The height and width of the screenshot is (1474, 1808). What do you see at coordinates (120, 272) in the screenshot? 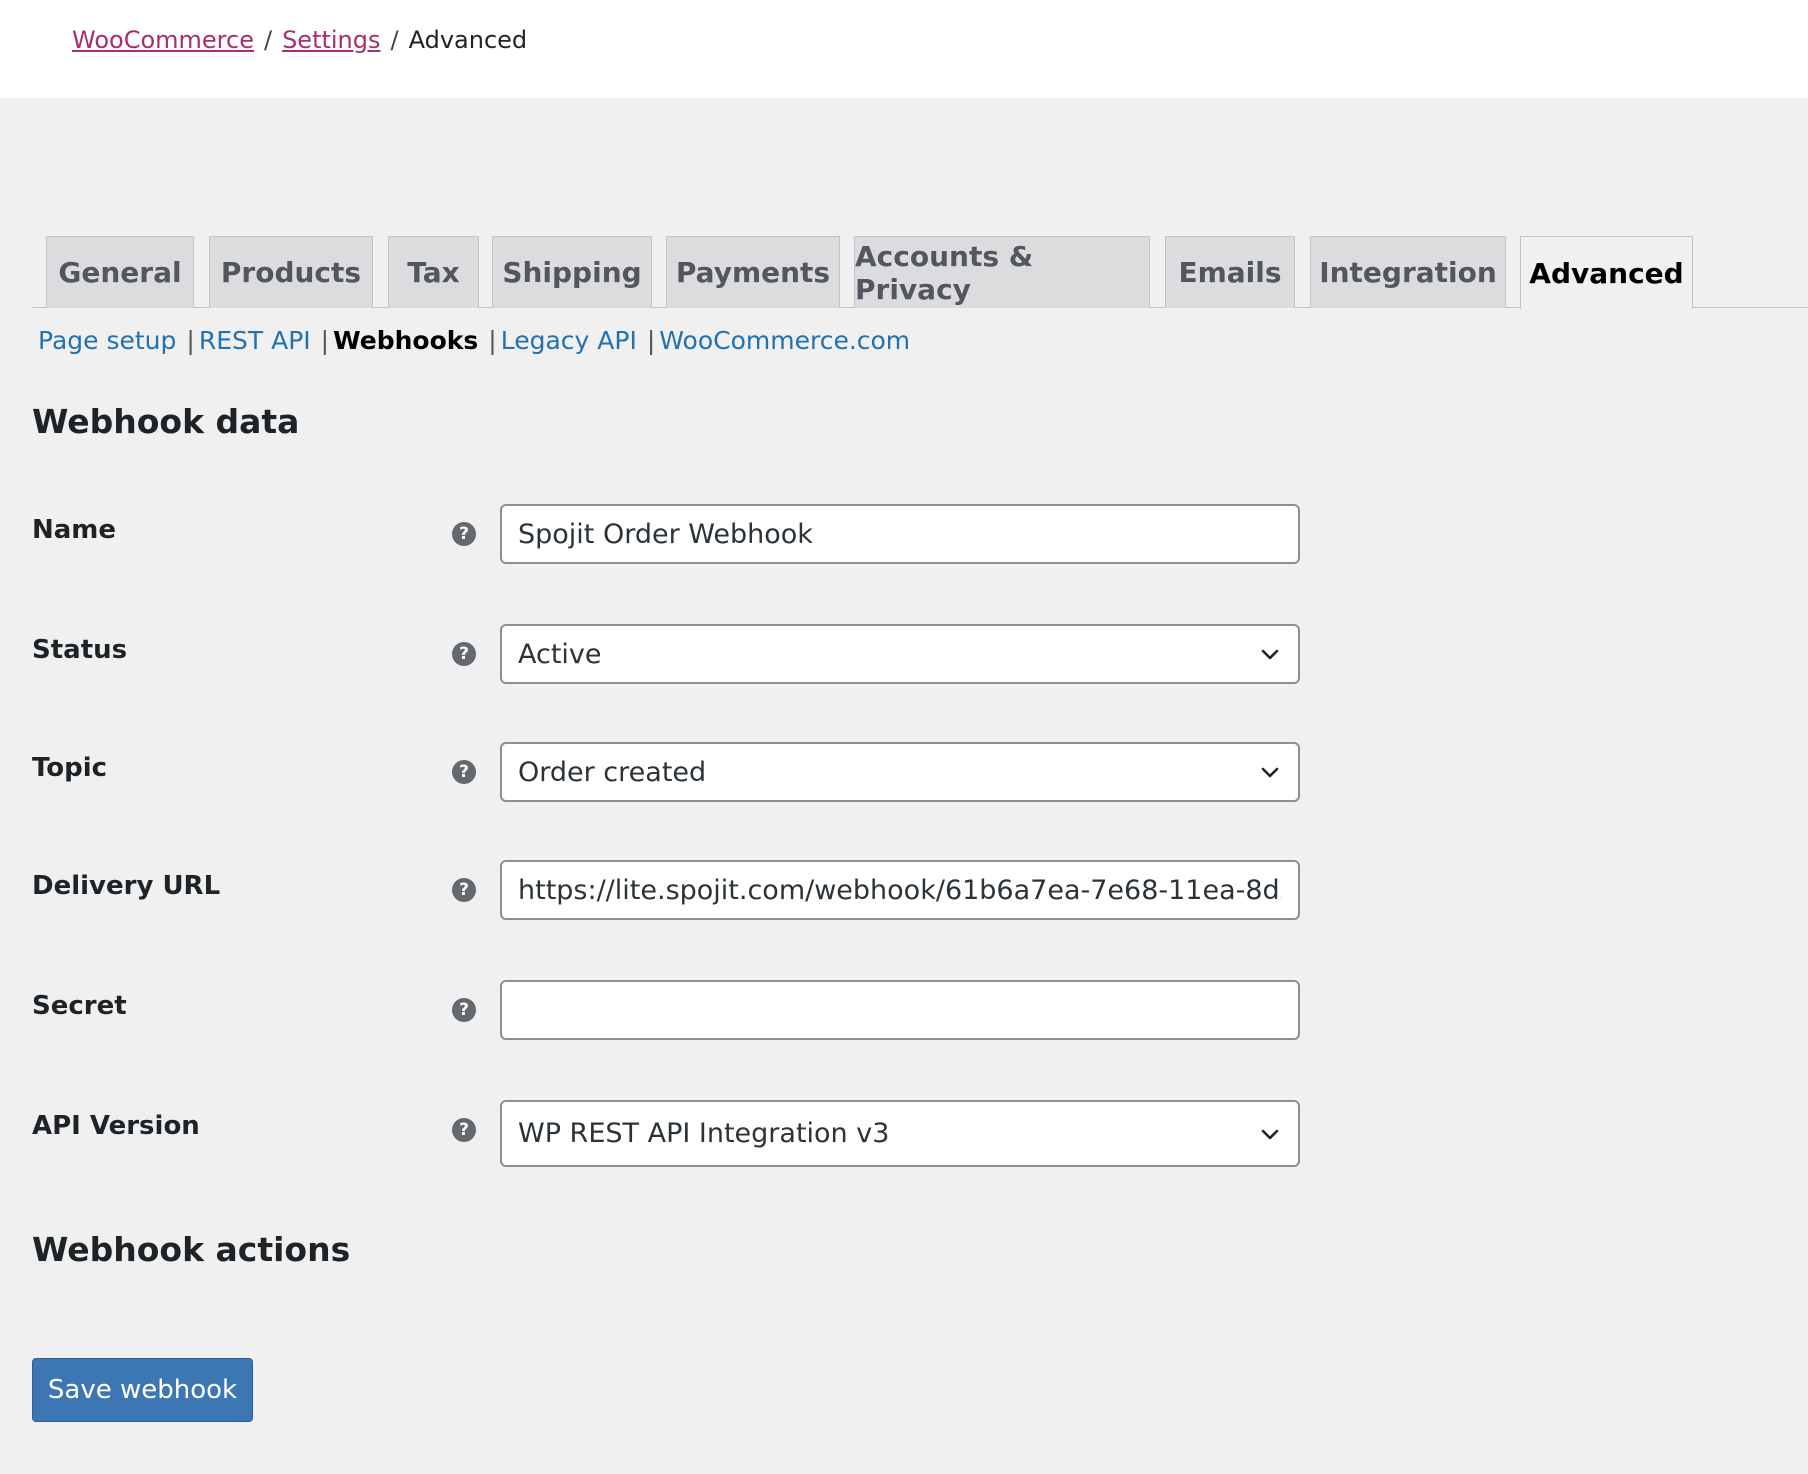
I see `tab-general: General` at bounding box center [120, 272].